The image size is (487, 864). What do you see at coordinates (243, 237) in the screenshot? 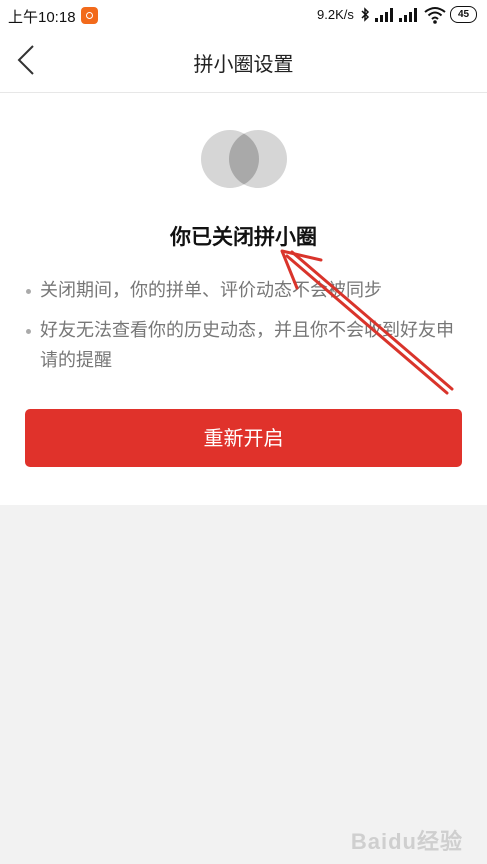
I see `closed-status-title: 你已关闭拼小圈` at bounding box center [243, 237].